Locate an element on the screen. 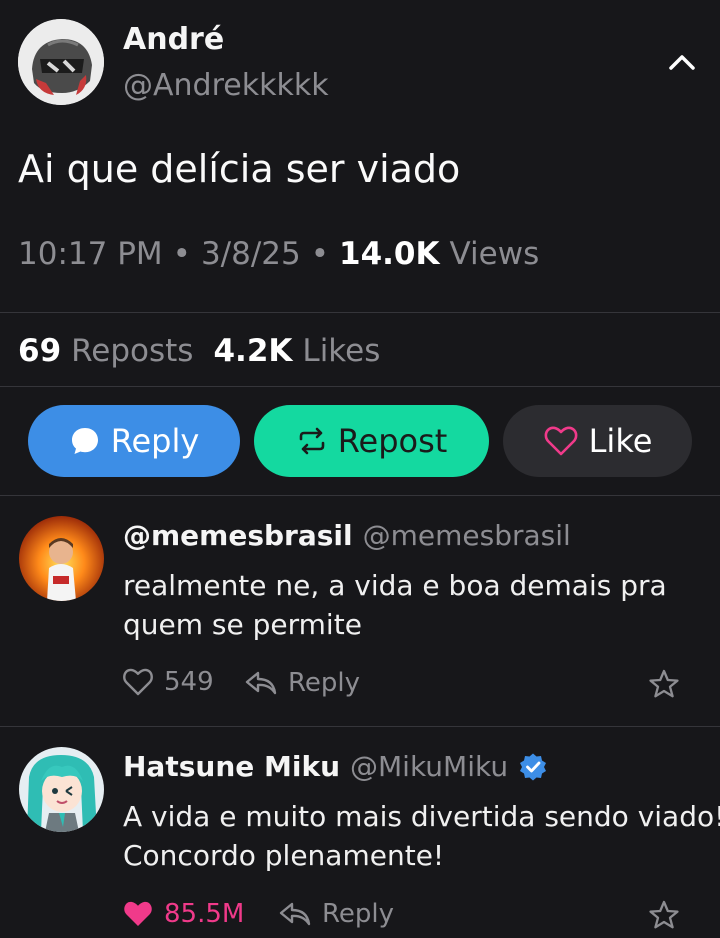 This screenshot has height=938, width=720. reply-like-button: 549 is located at coordinates (168, 682).